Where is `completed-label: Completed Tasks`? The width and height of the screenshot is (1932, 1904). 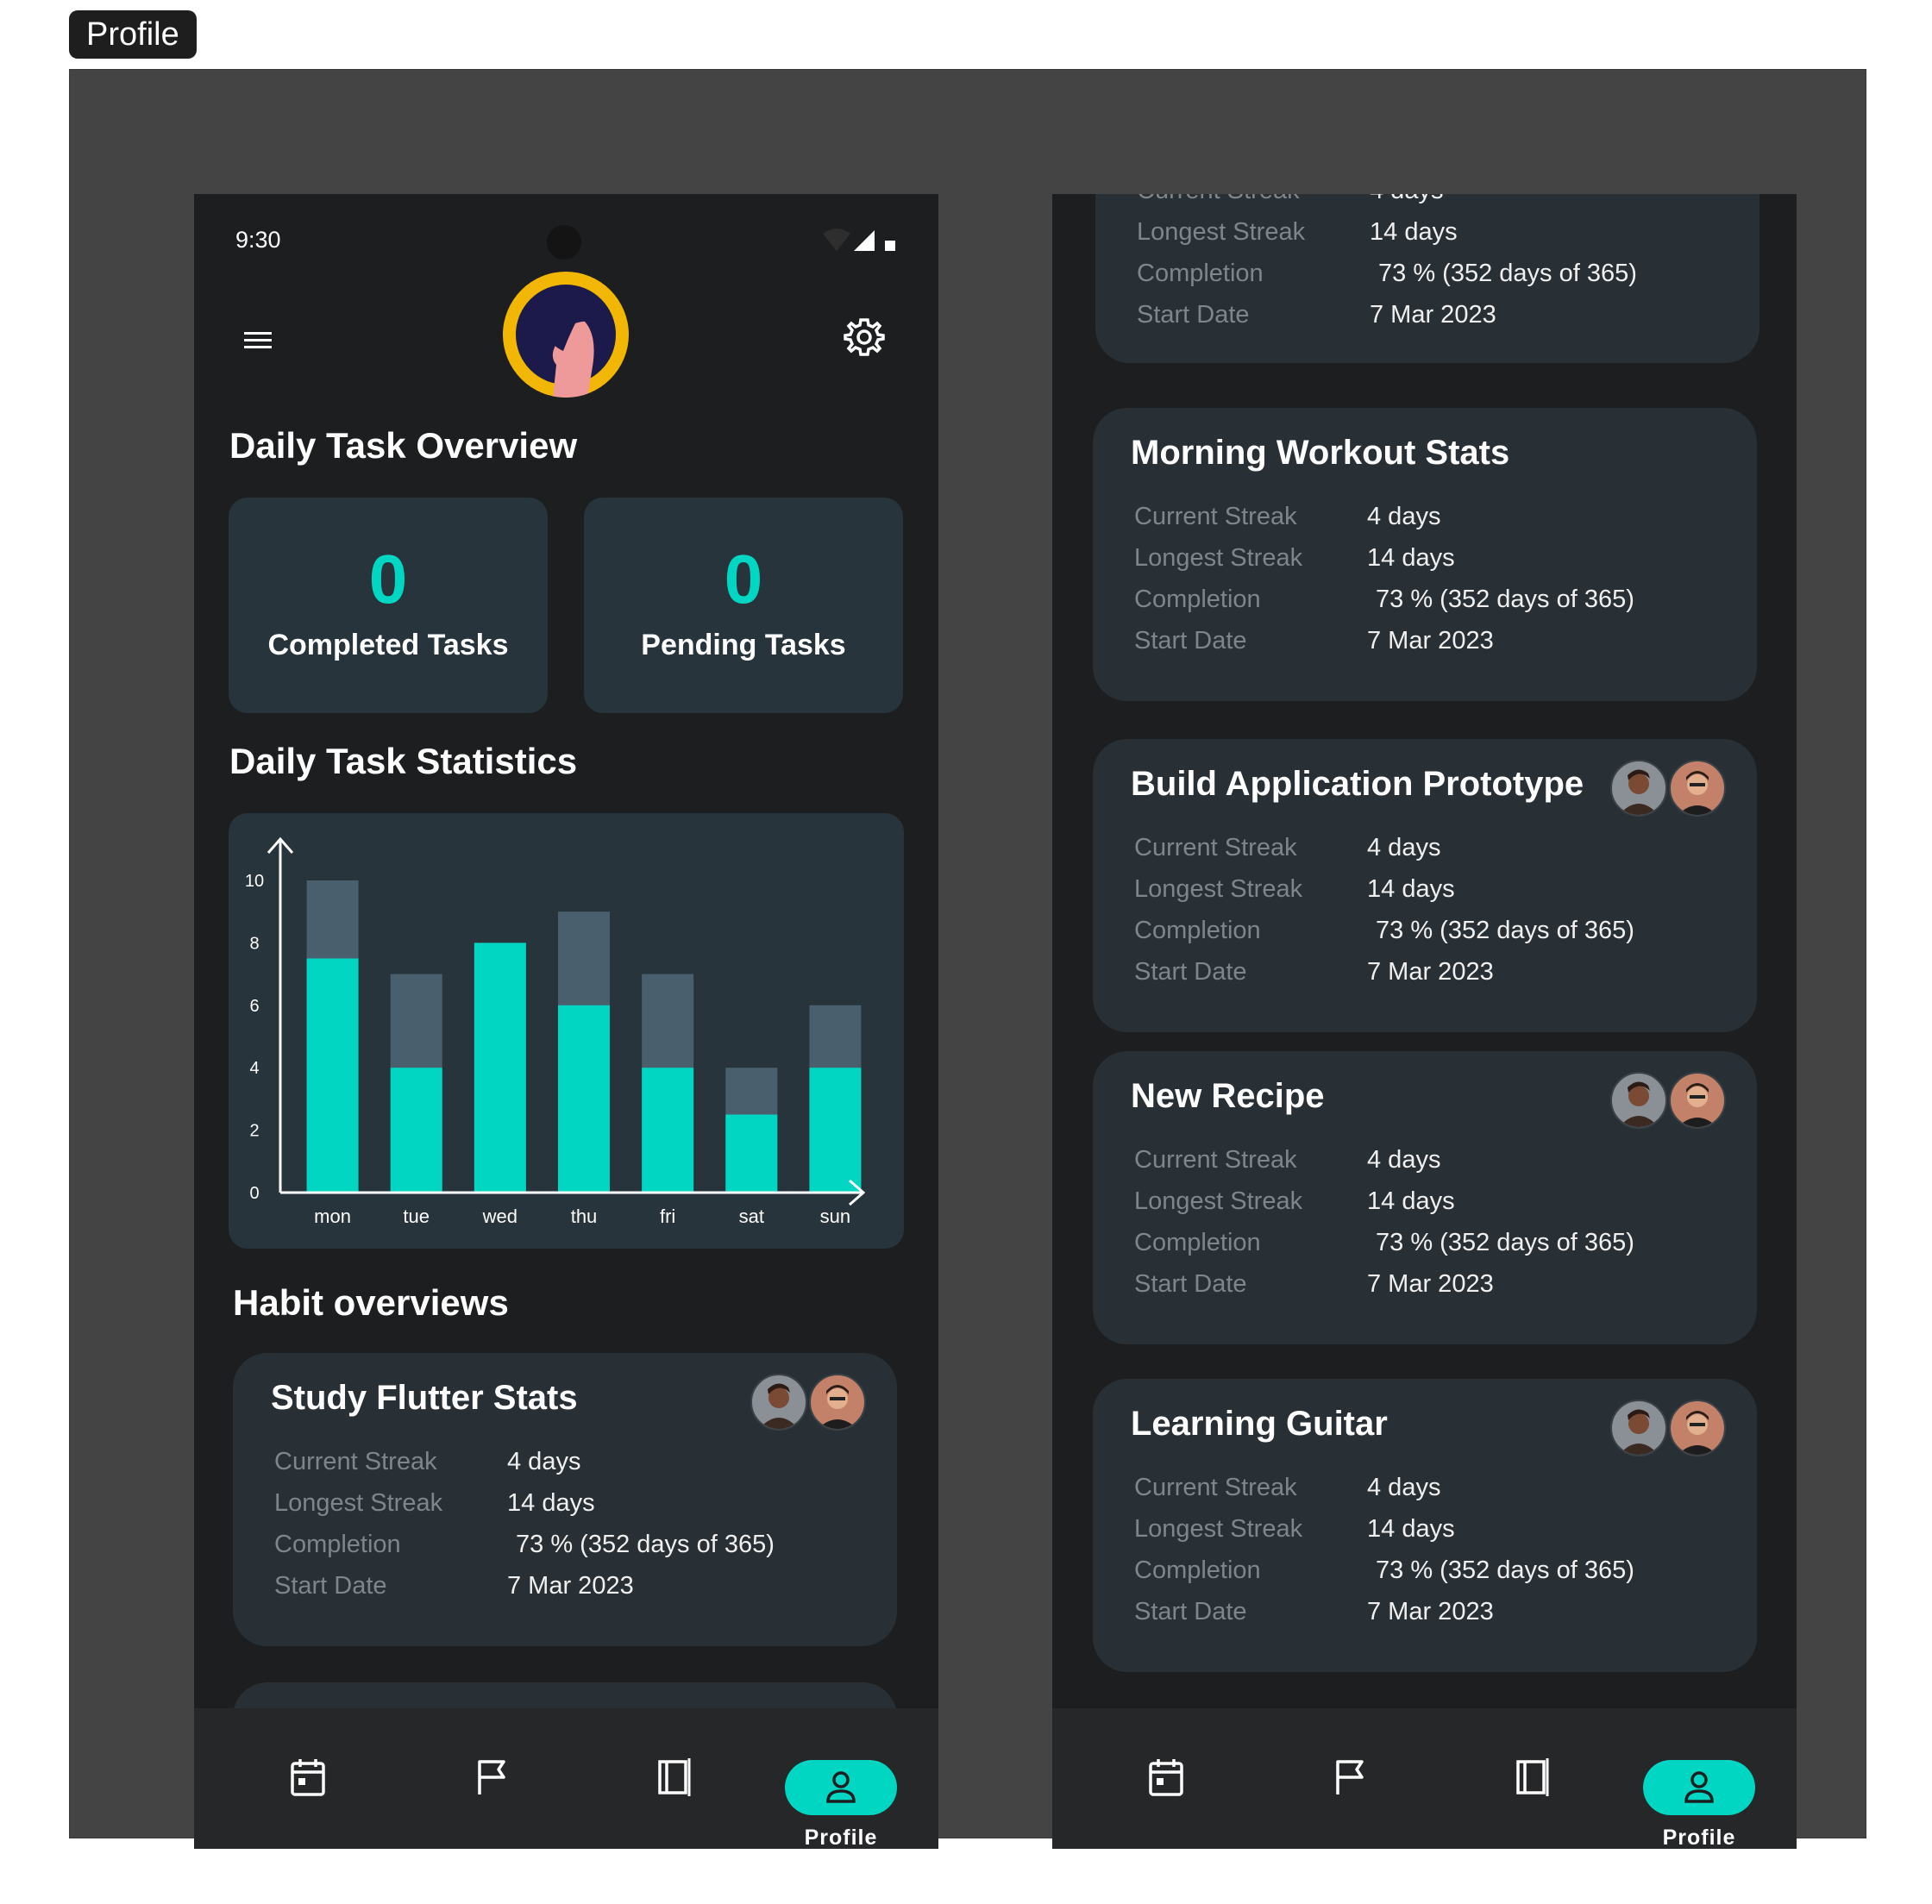 completed-label: Completed Tasks is located at coordinates (388, 645).